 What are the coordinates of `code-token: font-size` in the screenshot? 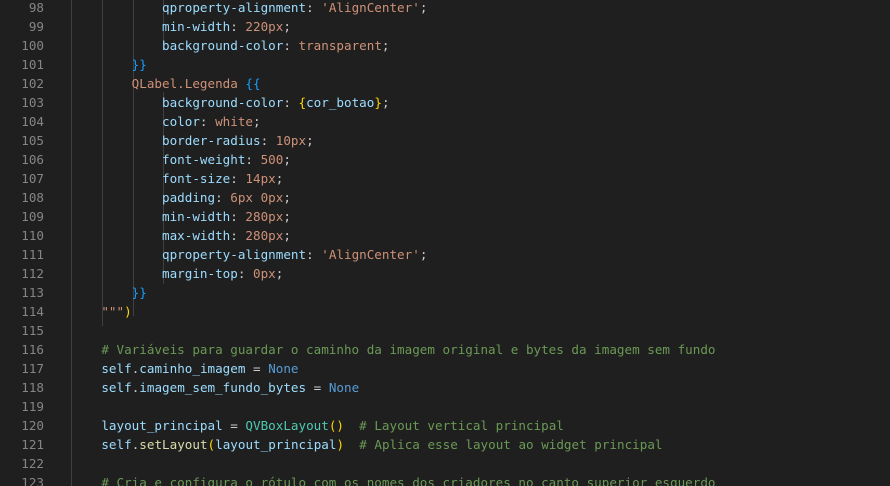 It's located at (196, 178).